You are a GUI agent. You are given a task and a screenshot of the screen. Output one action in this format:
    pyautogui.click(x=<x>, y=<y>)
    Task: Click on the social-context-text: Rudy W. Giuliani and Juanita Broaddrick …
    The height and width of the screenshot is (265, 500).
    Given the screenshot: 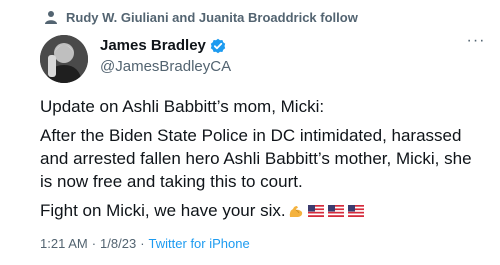 What is the action you would take?
    pyautogui.click(x=212, y=17)
    